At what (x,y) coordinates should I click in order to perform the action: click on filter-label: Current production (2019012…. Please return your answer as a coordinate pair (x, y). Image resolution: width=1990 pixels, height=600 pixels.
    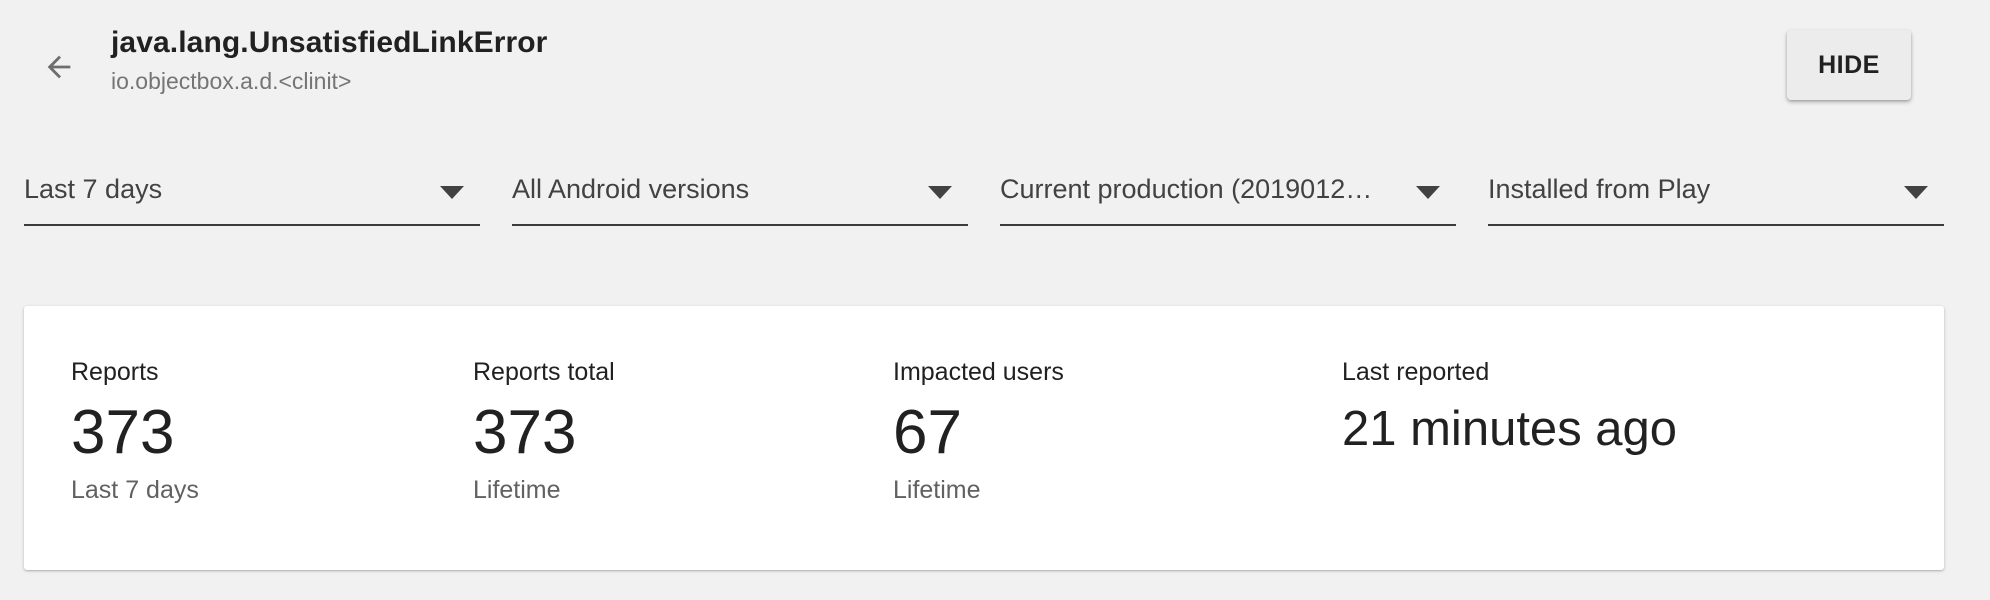
    Looking at the image, I should click on (1186, 189).